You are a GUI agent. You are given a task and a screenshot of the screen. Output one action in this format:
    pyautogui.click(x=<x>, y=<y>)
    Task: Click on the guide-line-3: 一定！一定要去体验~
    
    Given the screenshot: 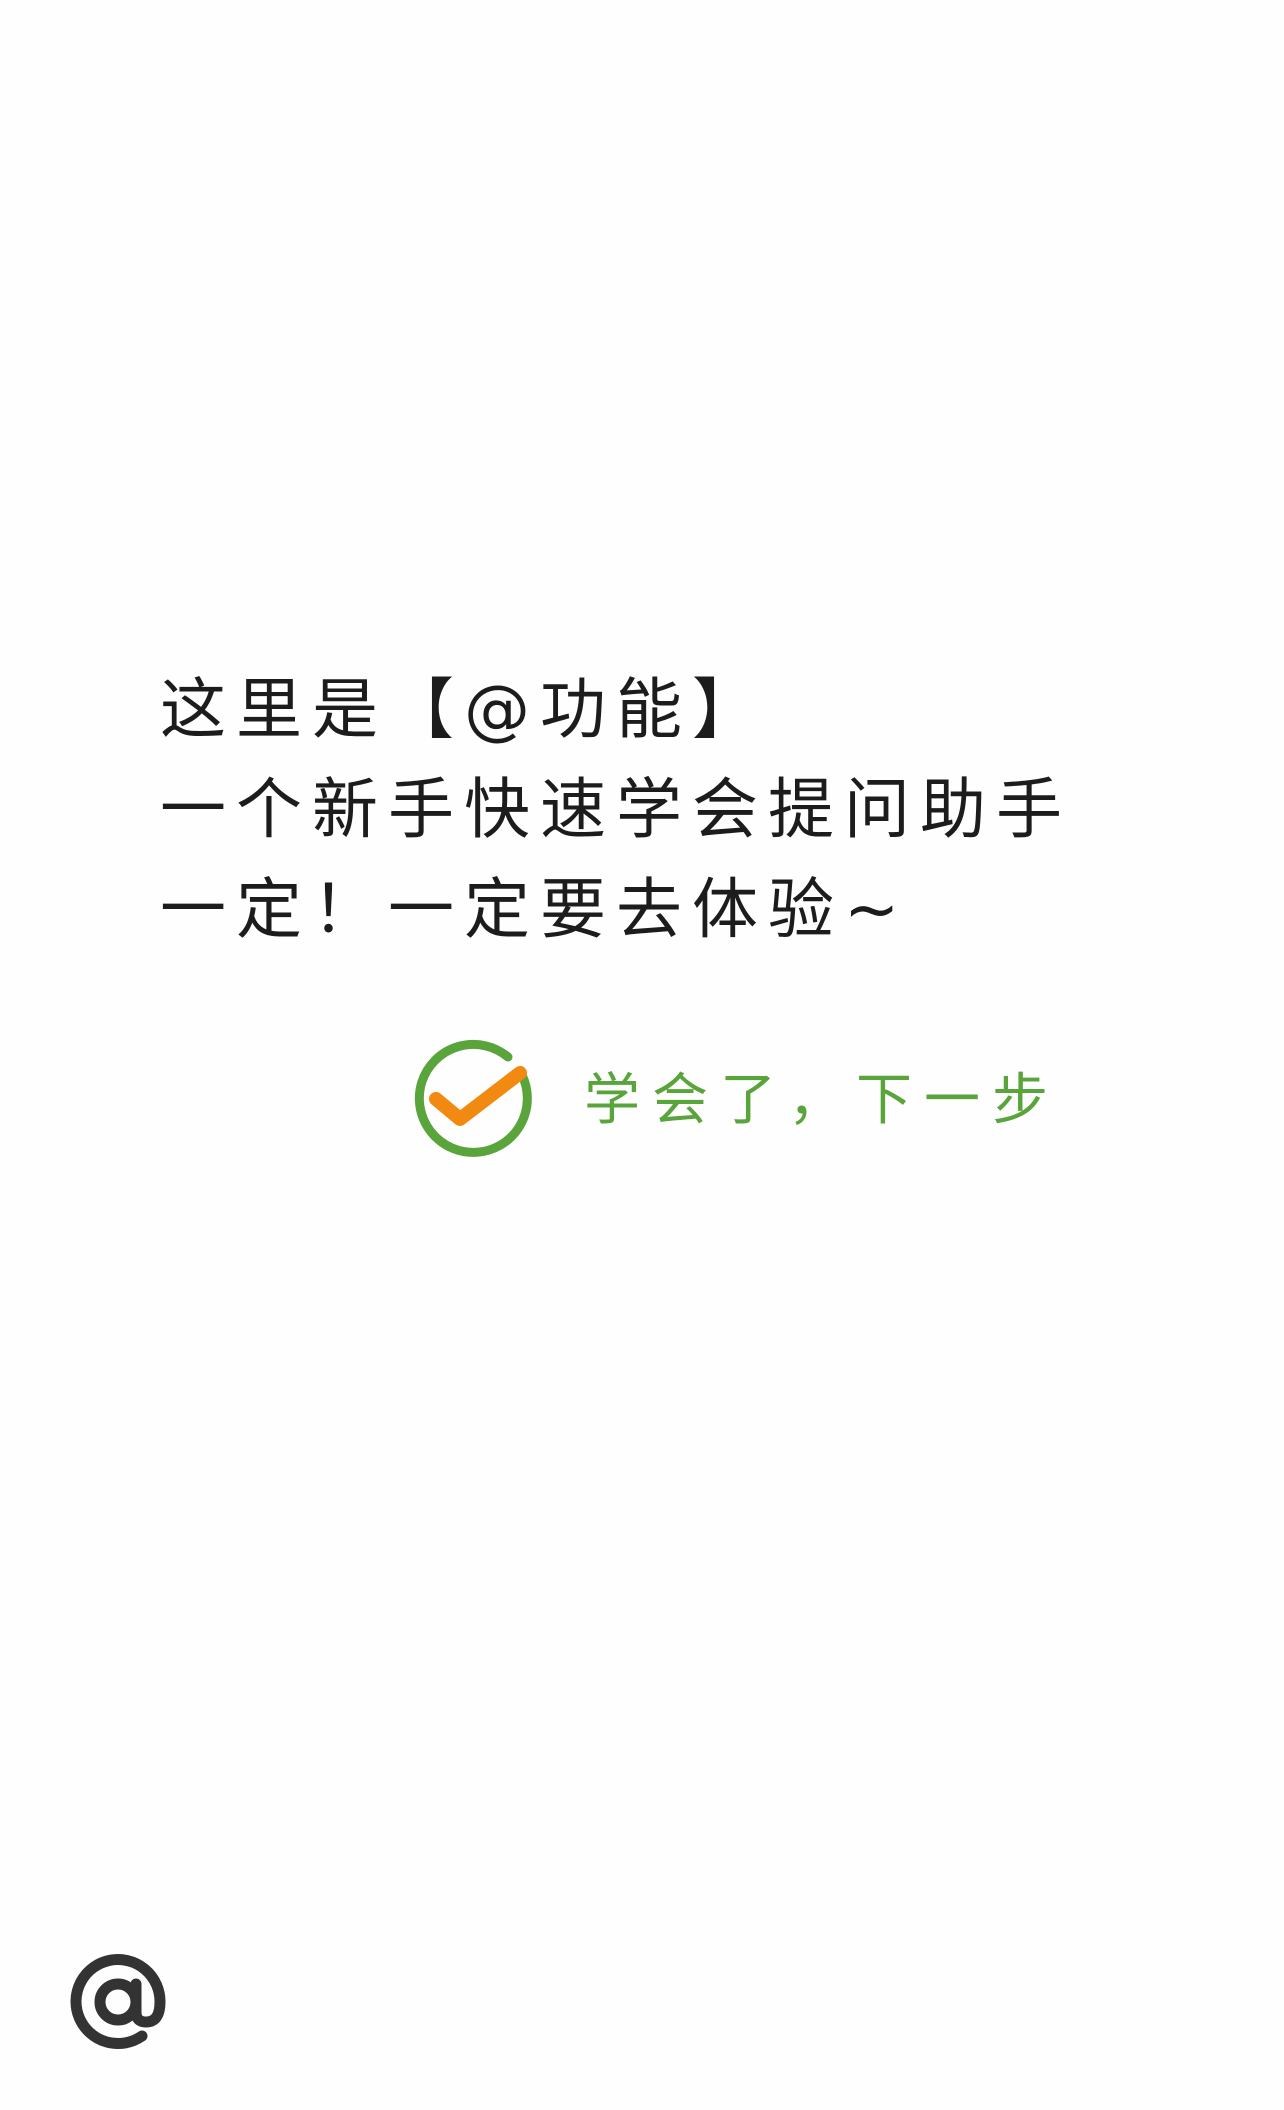 What is the action you would take?
    pyautogui.click(x=535, y=909)
    